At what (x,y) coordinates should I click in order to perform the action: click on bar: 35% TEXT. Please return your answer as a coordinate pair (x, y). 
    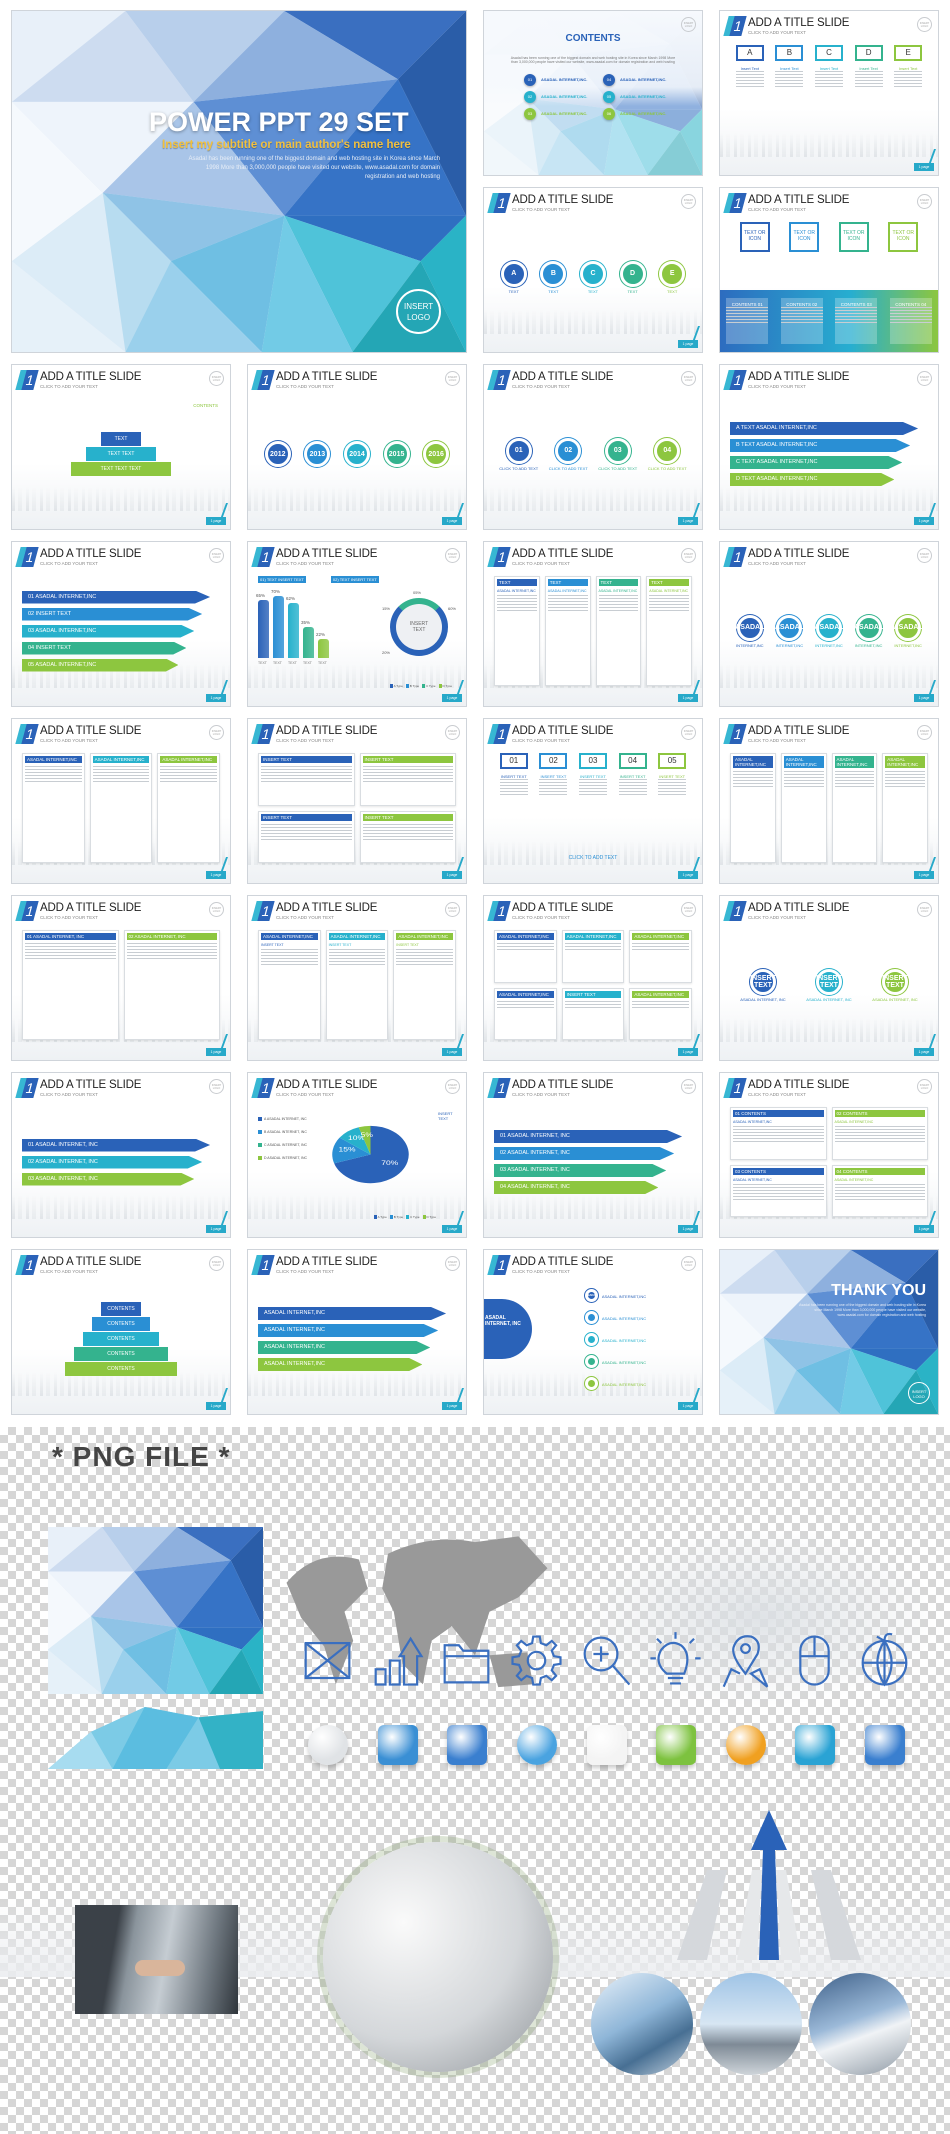
    Looking at the image, I should click on (307, 642).